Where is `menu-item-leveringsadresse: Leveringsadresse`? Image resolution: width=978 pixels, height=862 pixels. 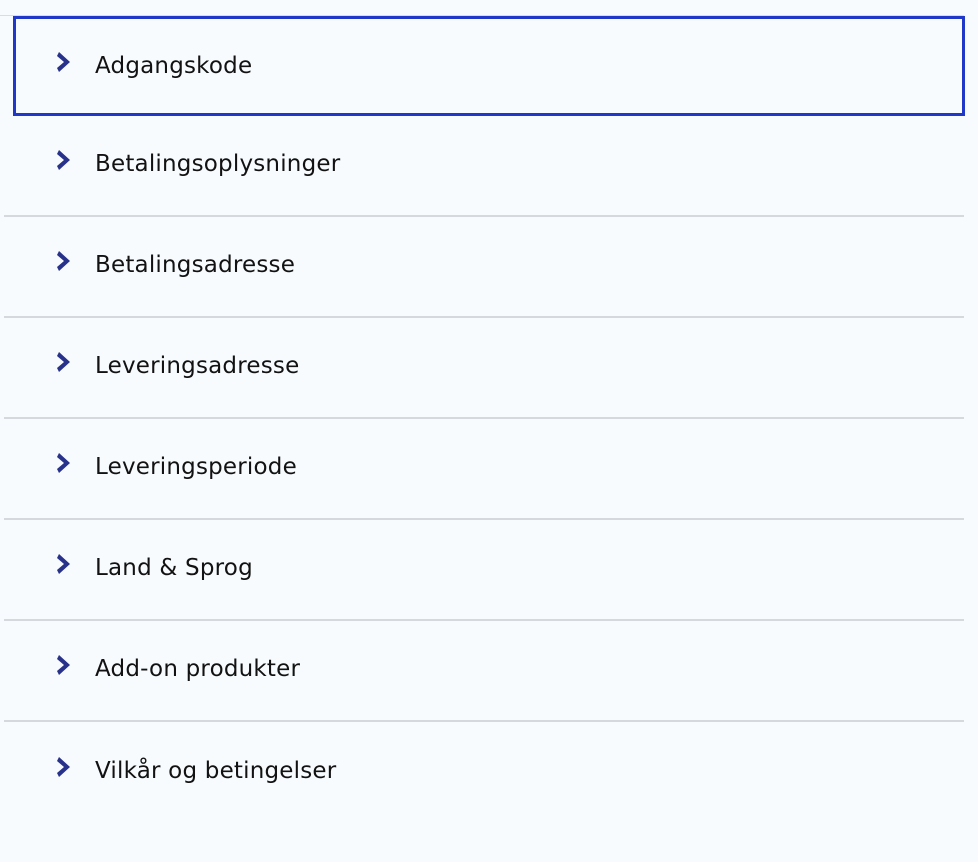 menu-item-leveringsadresse: Leveringsadresse is located at coordinates (484, 368).